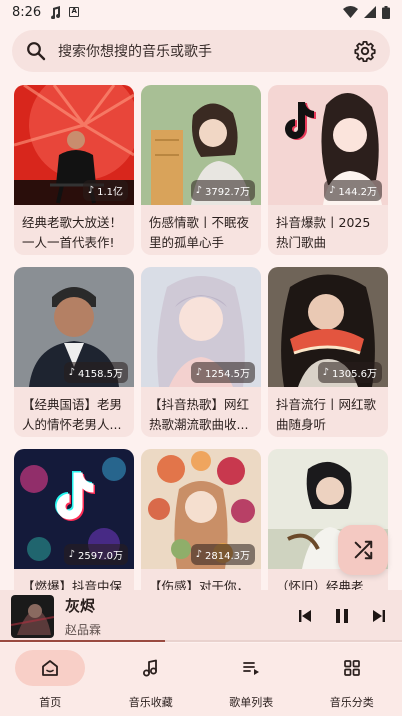  I want to click on playlist-cover: ♪ 2814.3万, so click(201, 509).